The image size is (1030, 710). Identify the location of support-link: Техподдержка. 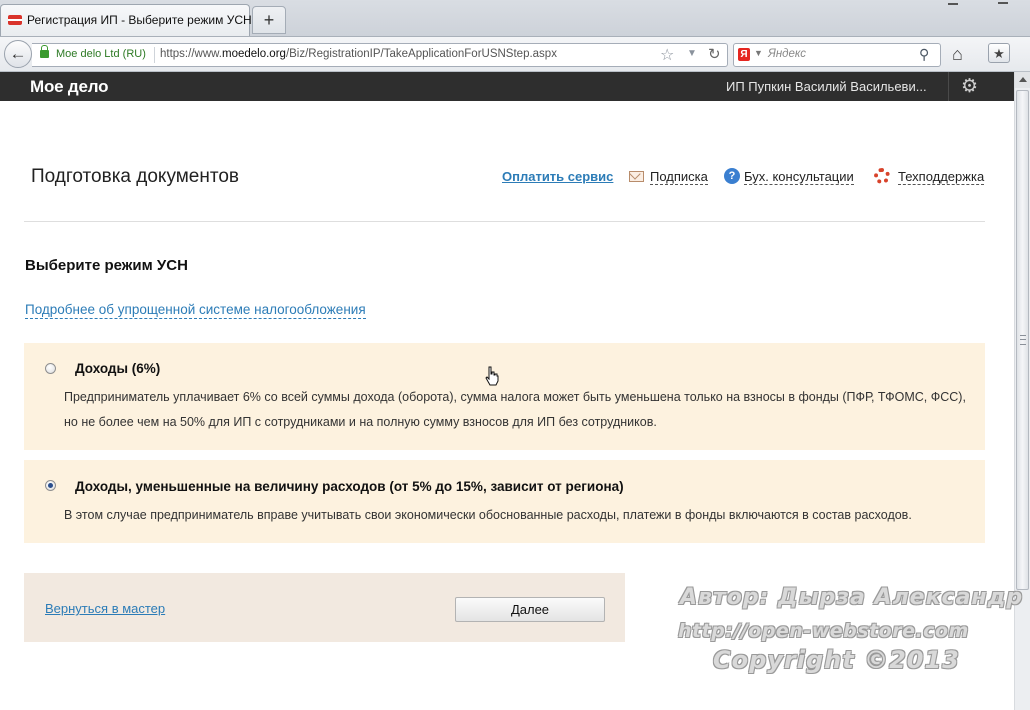
(941, 177).